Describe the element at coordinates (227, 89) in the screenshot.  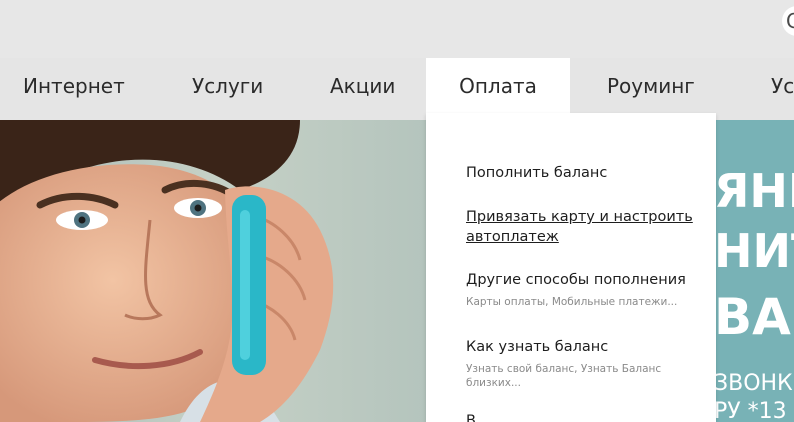
I see `nav-item-services: Услуги` at that location.